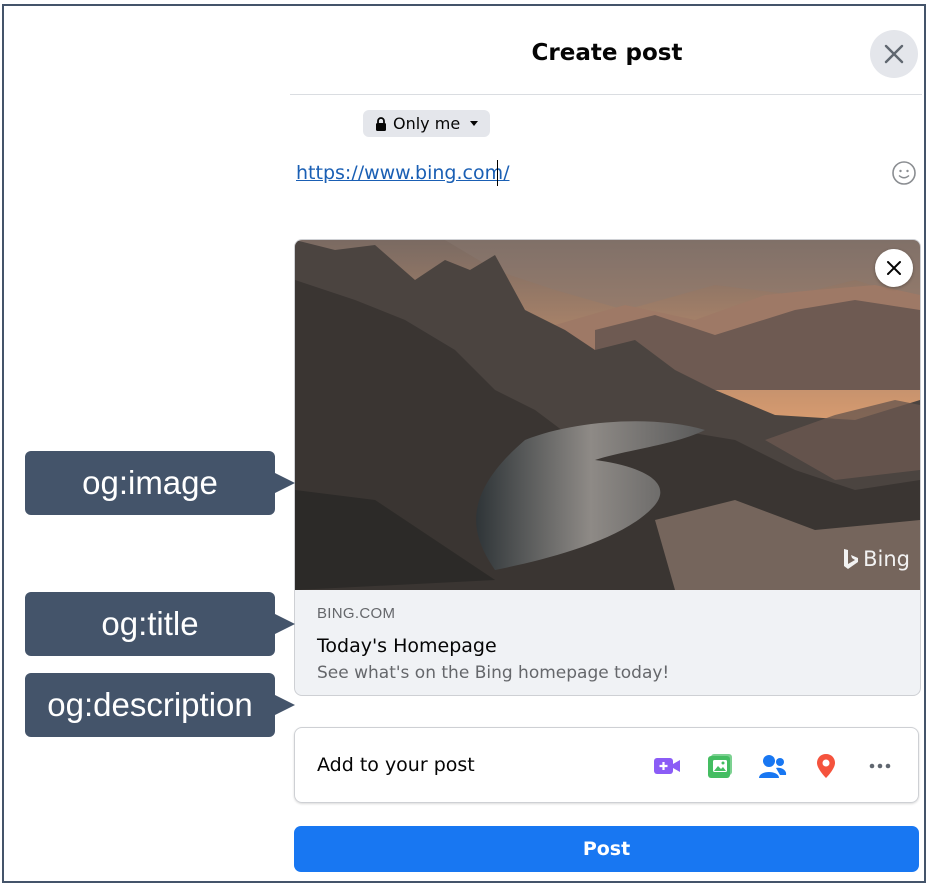 The image size is (930, 889). I want to click on bing-watermark-text: Bing, so click(886, 559).